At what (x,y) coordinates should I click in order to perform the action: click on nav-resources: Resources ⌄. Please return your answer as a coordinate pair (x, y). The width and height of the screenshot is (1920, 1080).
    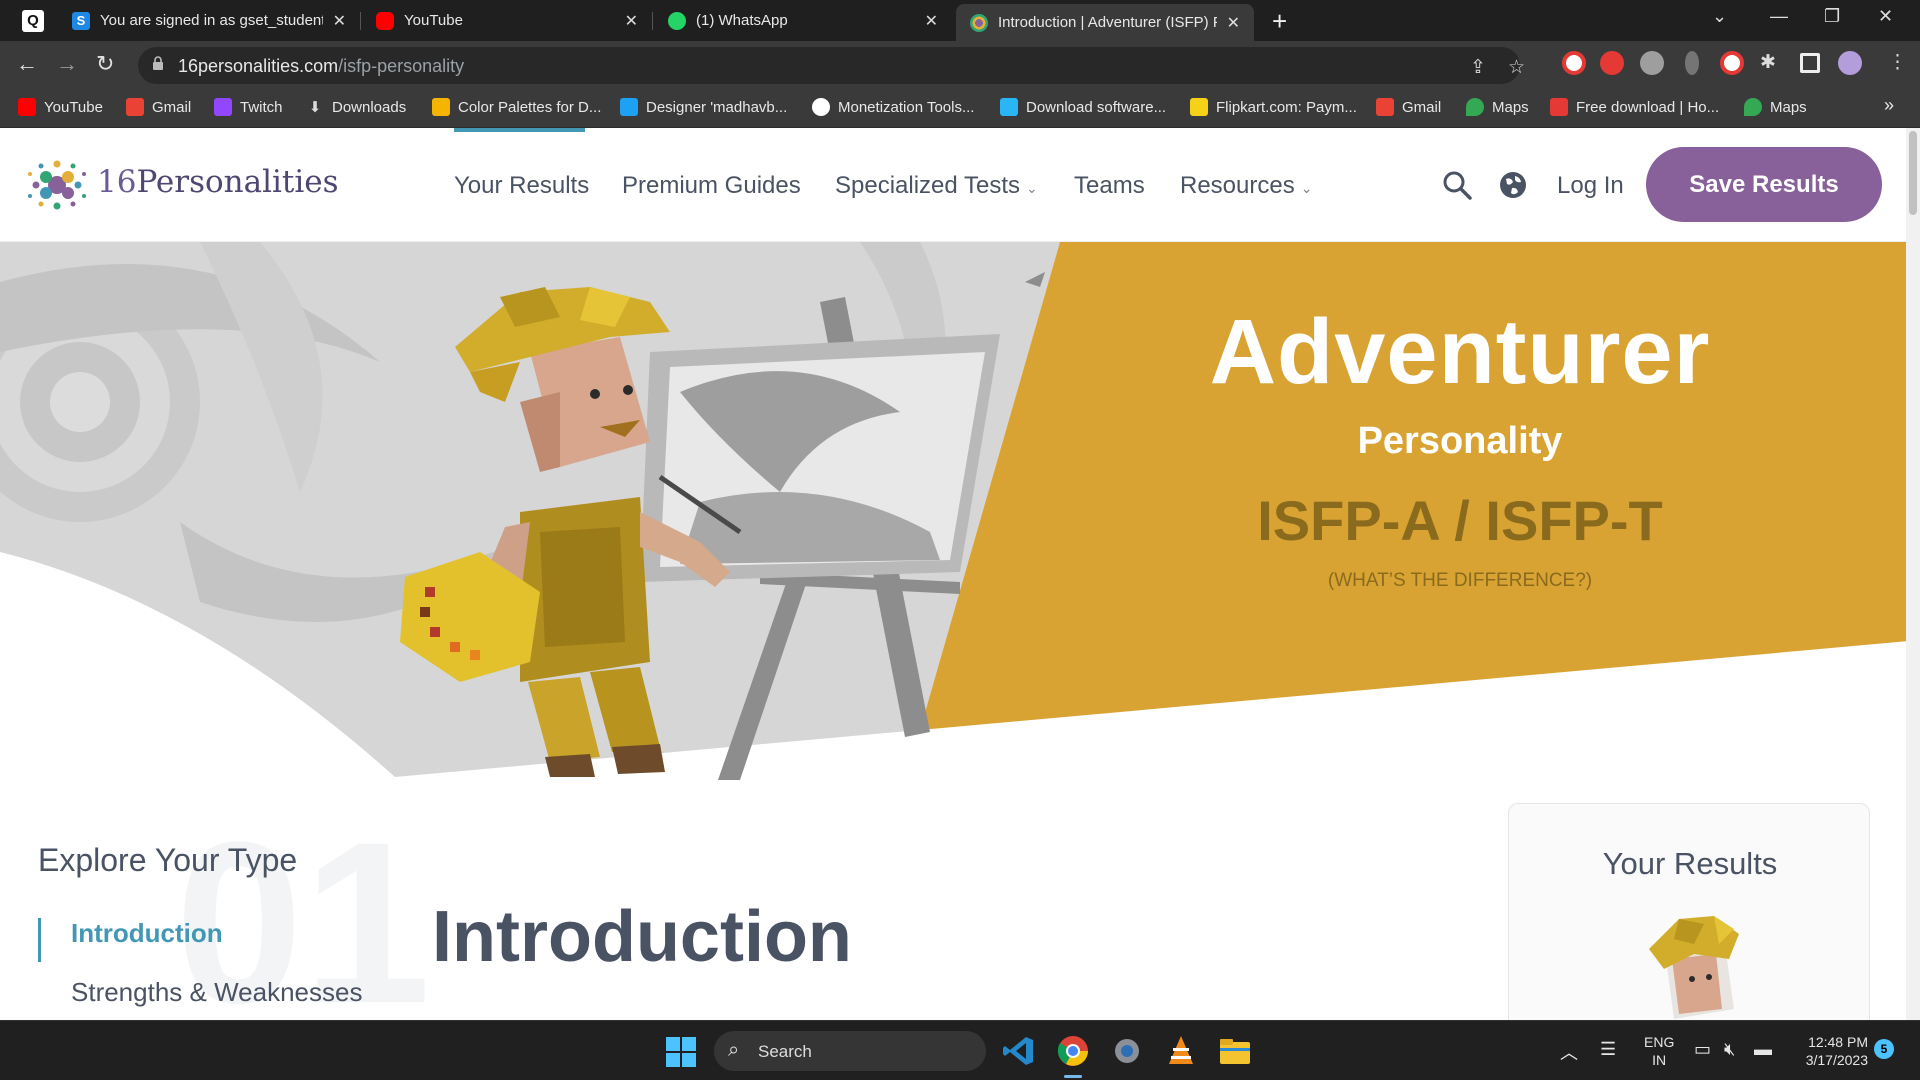
    Looking at the image, I should click on (1246, 186).